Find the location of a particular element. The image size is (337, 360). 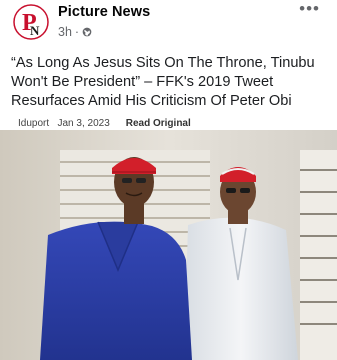

more-options-icon: ••• is located at coordinates (309, 8).